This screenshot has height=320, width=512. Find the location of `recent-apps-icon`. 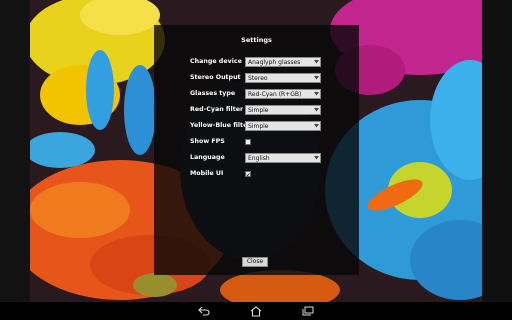

recent-apps-icon is located at coordinates (308, 311).